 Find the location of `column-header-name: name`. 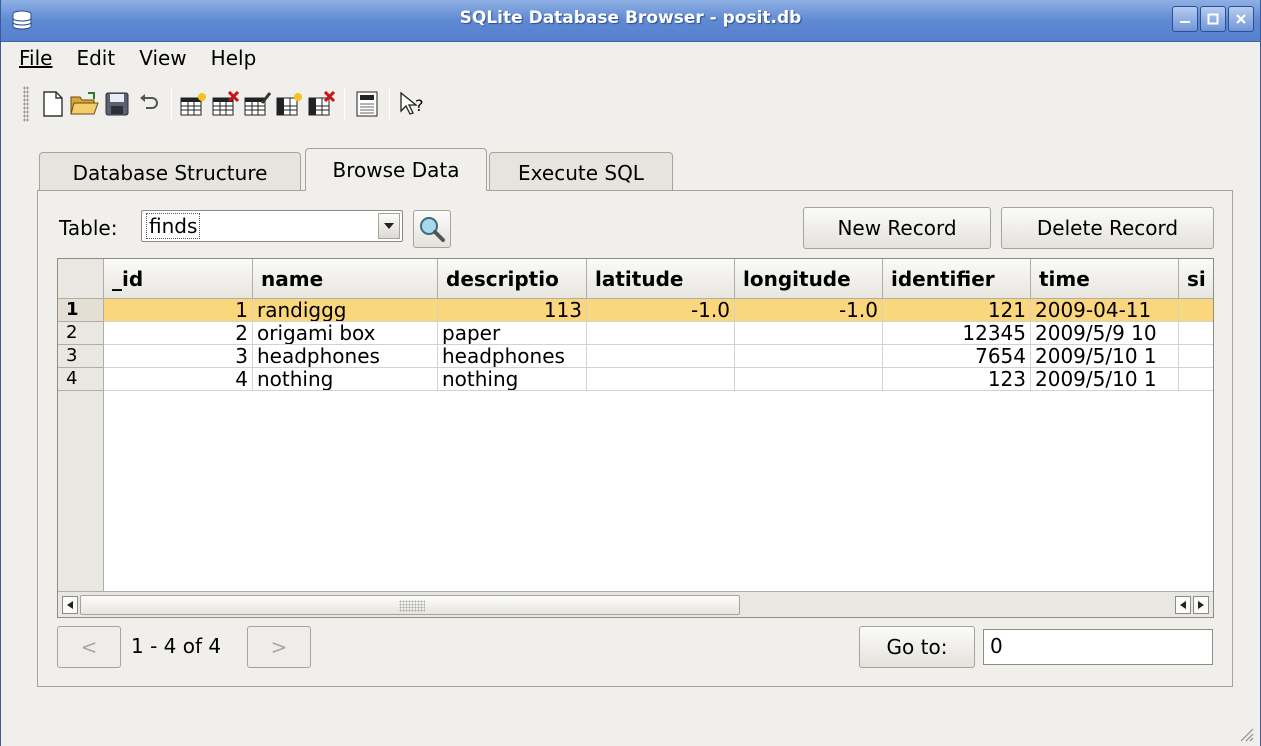

column-header-name: name is located at coordinates (345, 279).